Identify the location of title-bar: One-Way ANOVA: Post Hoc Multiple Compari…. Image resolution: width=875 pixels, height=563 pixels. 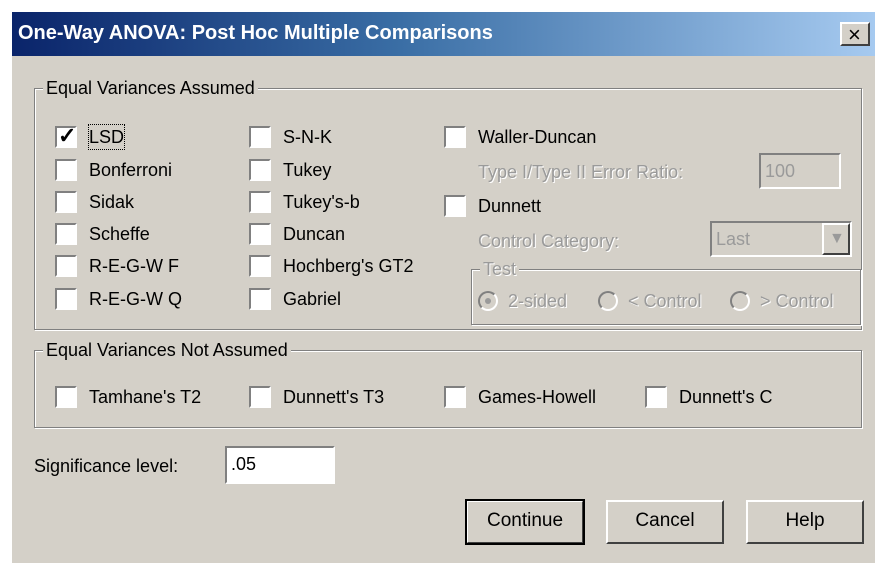
(443, 34).